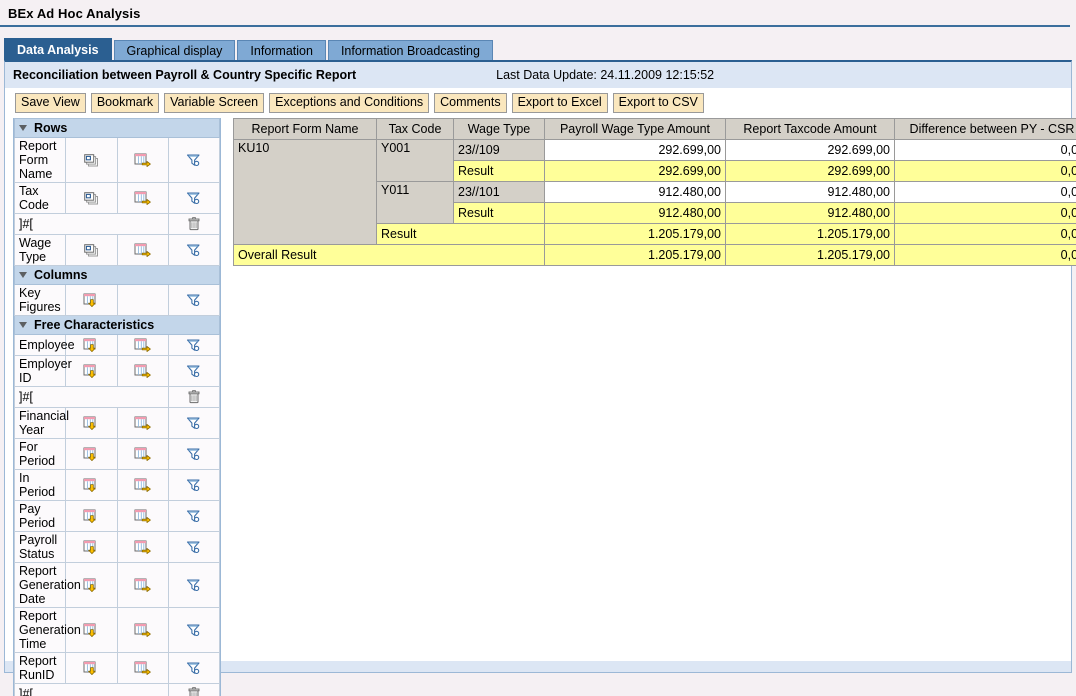 This screenshot has width=1076, height=696. What do you see at coordinates (635, 129) in the screenshot?
I see `grid-column-header: Payroll Wage Type Amount` at bounding box center [635, 129].